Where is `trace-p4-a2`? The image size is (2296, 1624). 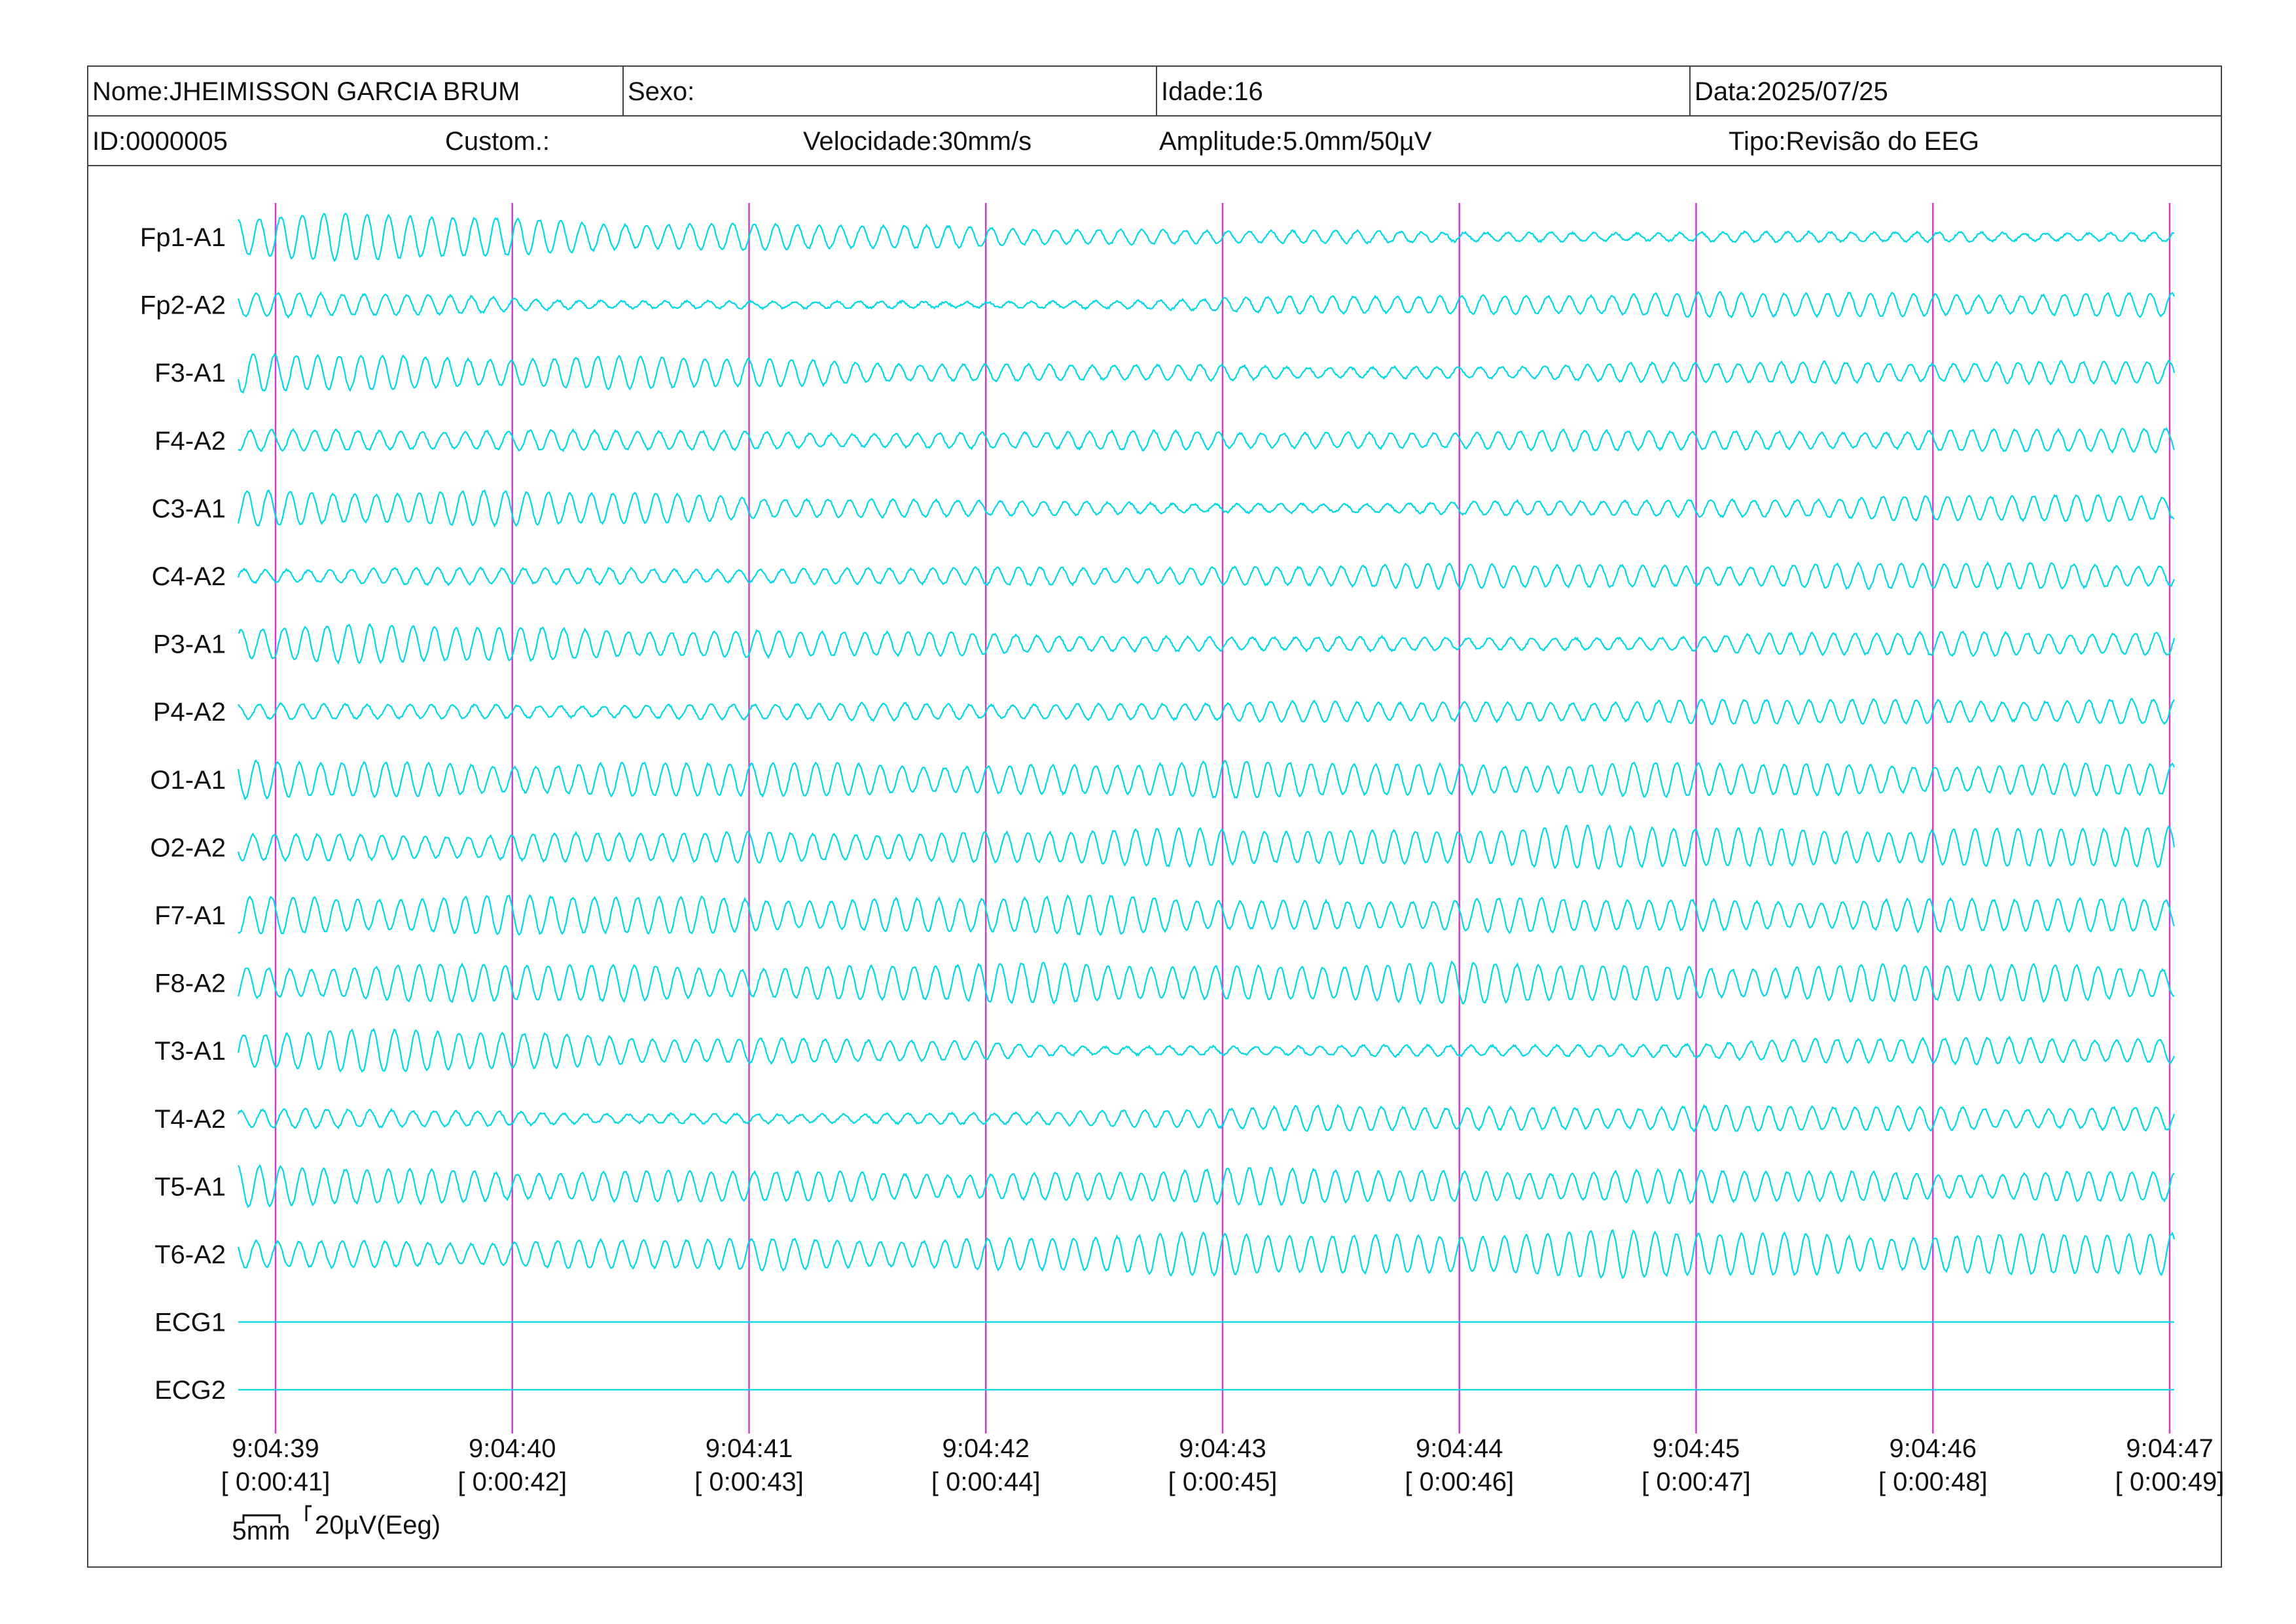 trace-p4-a2 is located at coordinates (1206, 711).